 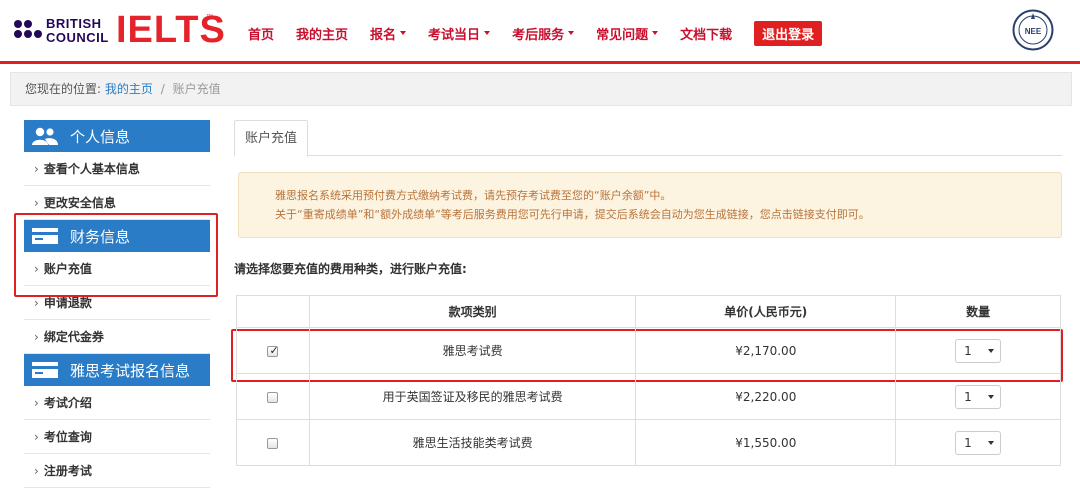 I want to click on nav-post-test: 考后服务, so click(x=543, y=33).